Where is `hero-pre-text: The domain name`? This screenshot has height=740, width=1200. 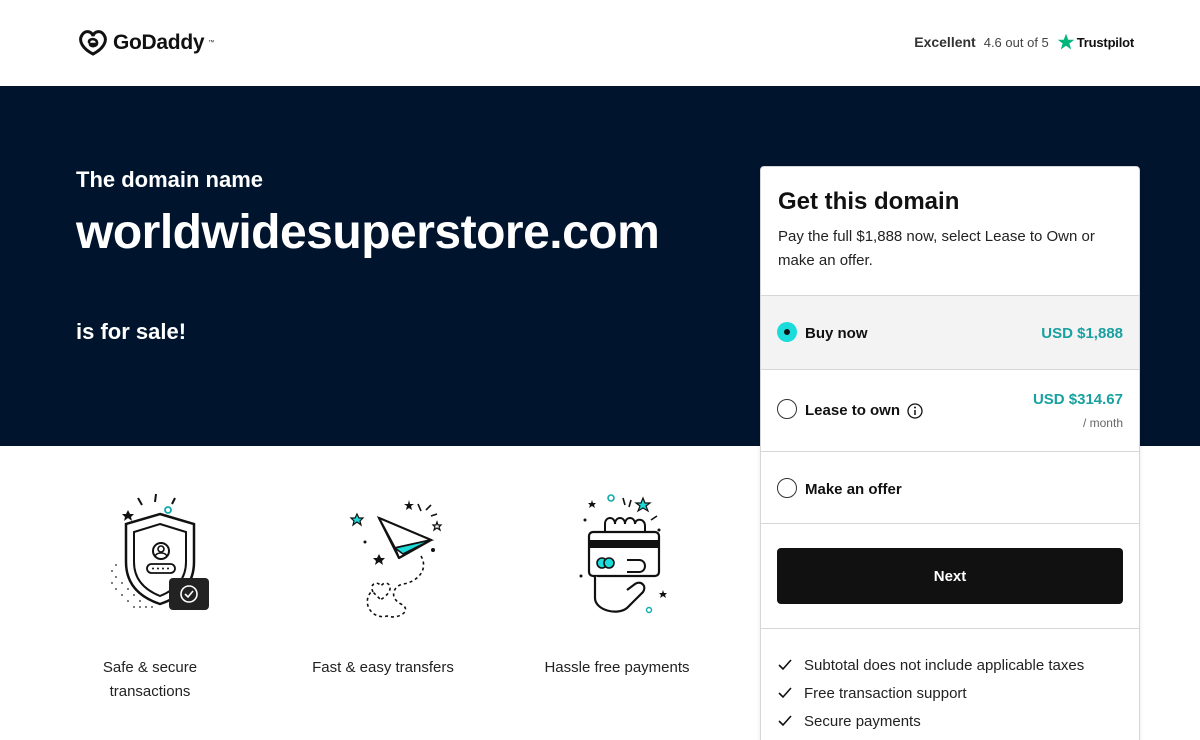
hero-pre-text: The domain name is located at coordinates (170, 179).